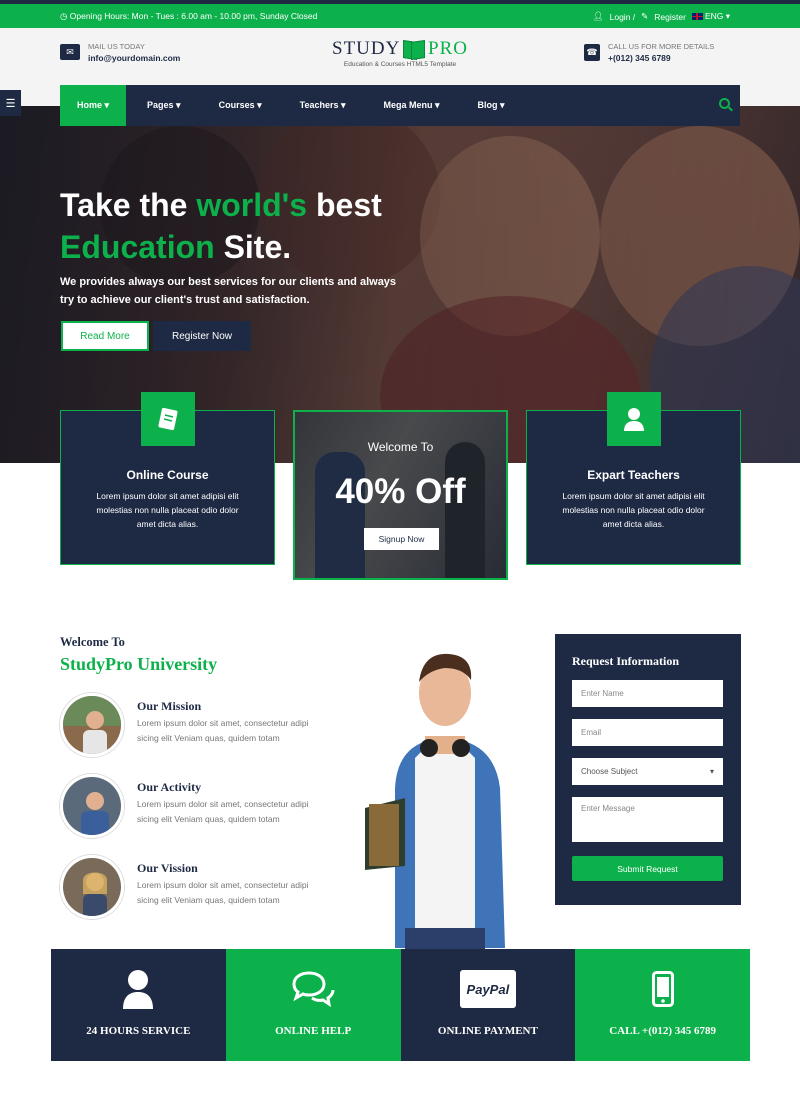 The image size is (800, 1100). What do you see at coordinates (647, 819) in the screenshot?
I see `message-textarea: Enter Message` at bounding box center [647, 819].